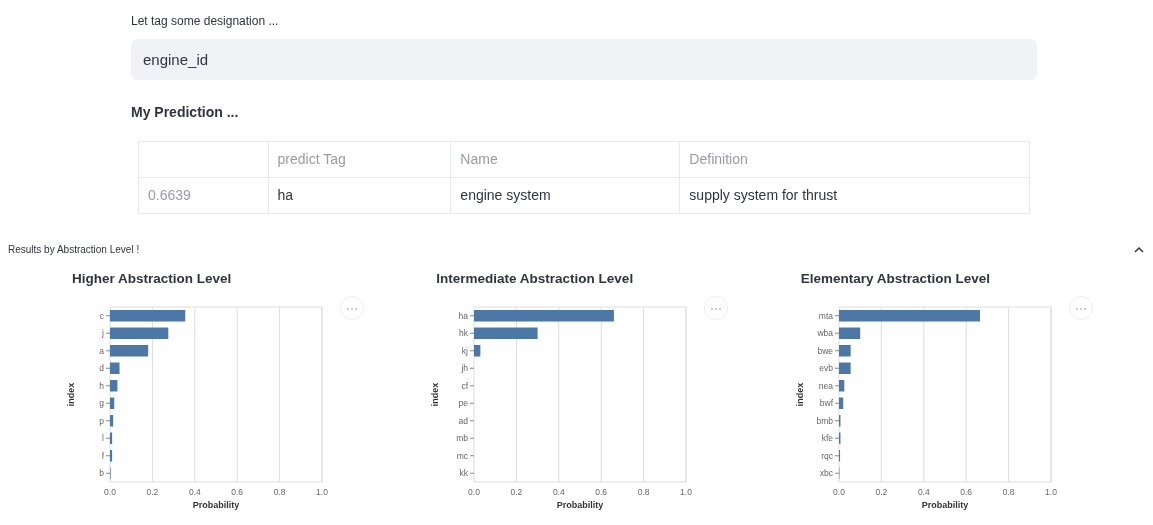 The width and height of the screenshot is (1153, 525). What do you see at coordinates (359, 195) in the screenshot?
I see `table-cell: ha` at bounding box center [359, 195].